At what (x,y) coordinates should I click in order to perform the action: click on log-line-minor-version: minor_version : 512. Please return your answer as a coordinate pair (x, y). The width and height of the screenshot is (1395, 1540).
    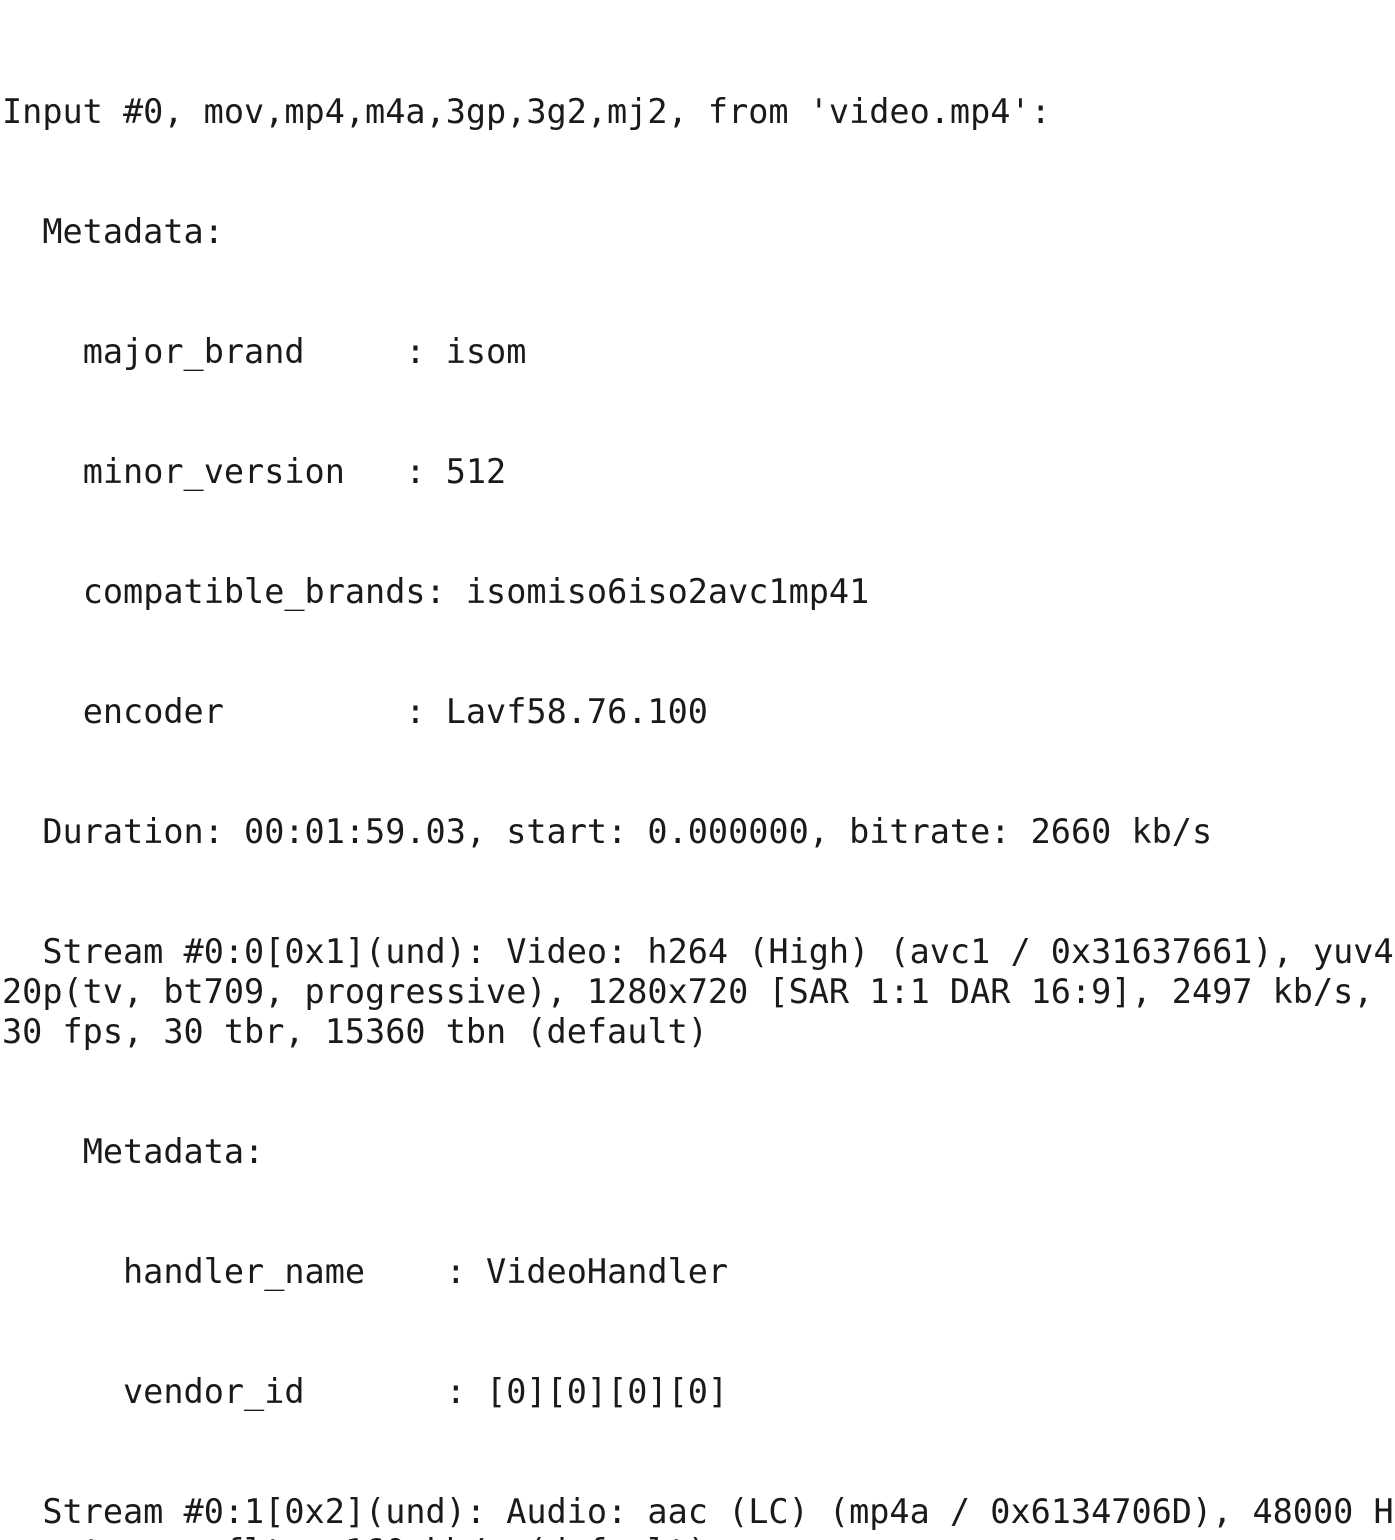
    Looking at the image, I should click on (254, 471).